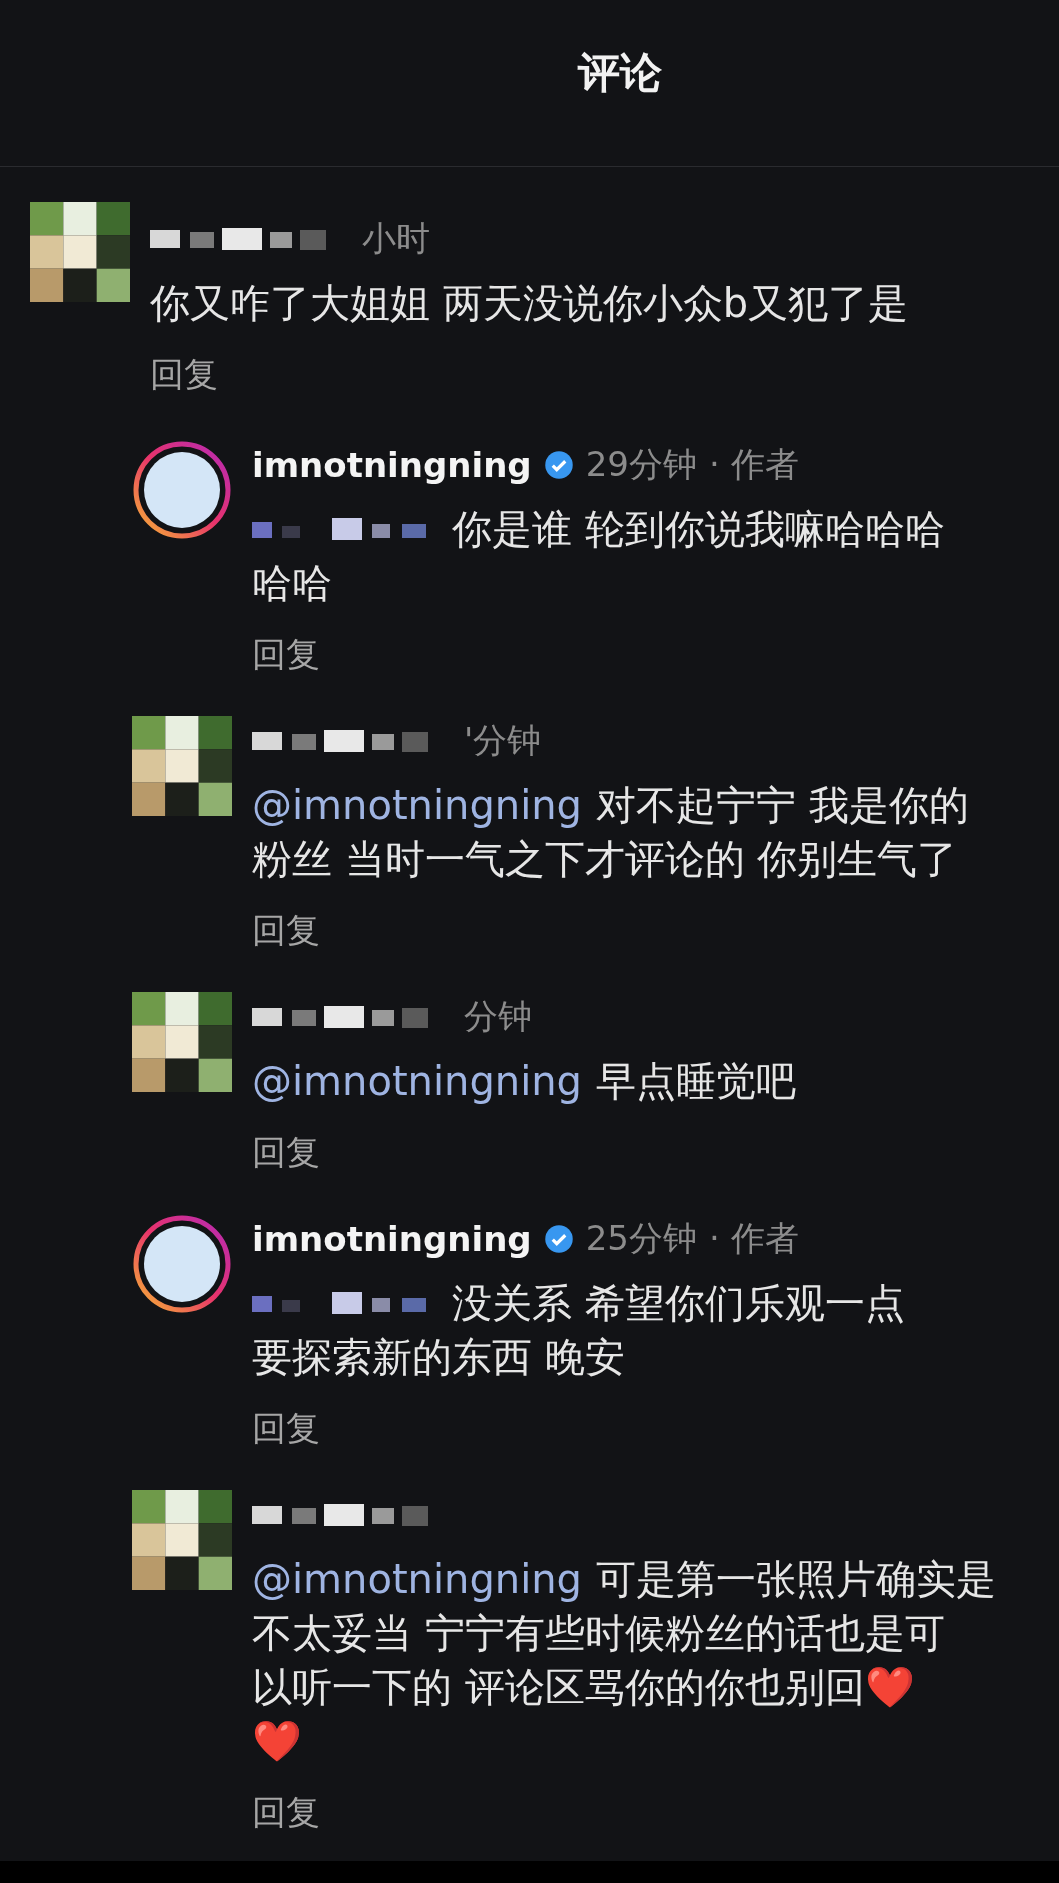  Describe the element at coordinates (292, 583) in the screenshot. I see `comment-text: 哈哈` at that location.